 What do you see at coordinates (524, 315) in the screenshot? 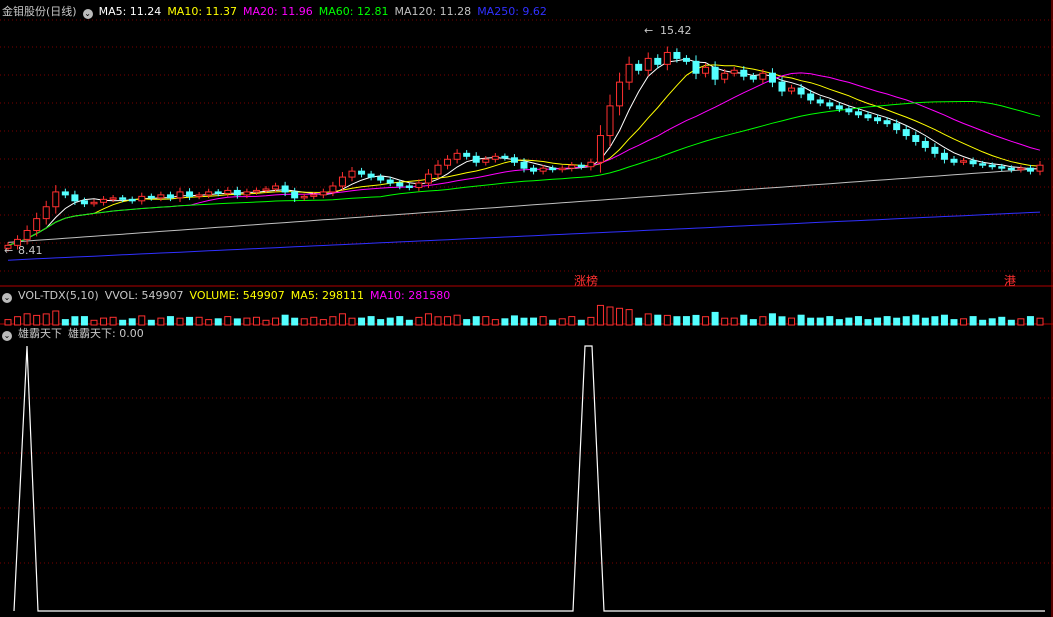
I see `volume-bars` at bounding box center [524, 315].